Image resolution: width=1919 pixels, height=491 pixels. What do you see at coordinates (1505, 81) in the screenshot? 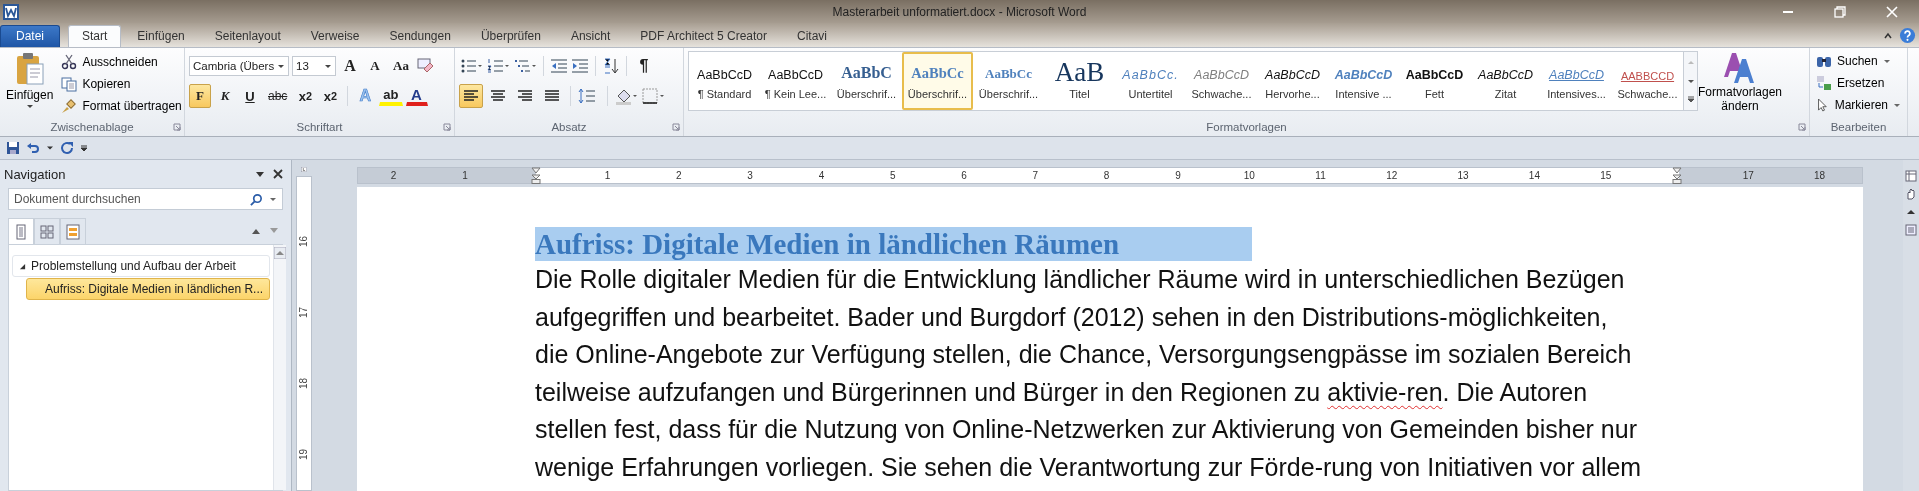
I see `style-item: AaBbCcD Zitat` at bounding box center [1505, 81].